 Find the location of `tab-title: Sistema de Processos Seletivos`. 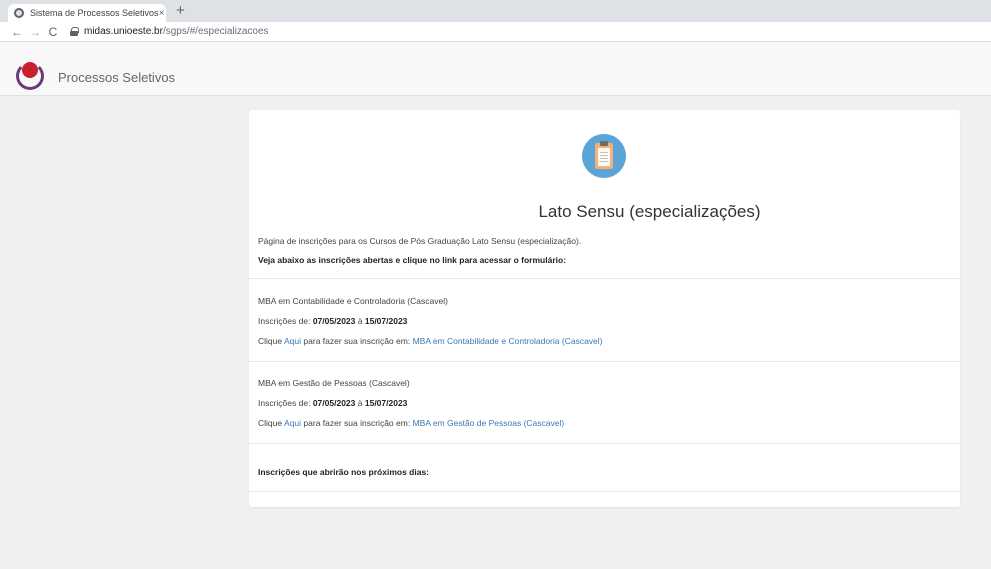

tab-title: Sistema de Processos Seletivos is located at coordinates (94, 13).